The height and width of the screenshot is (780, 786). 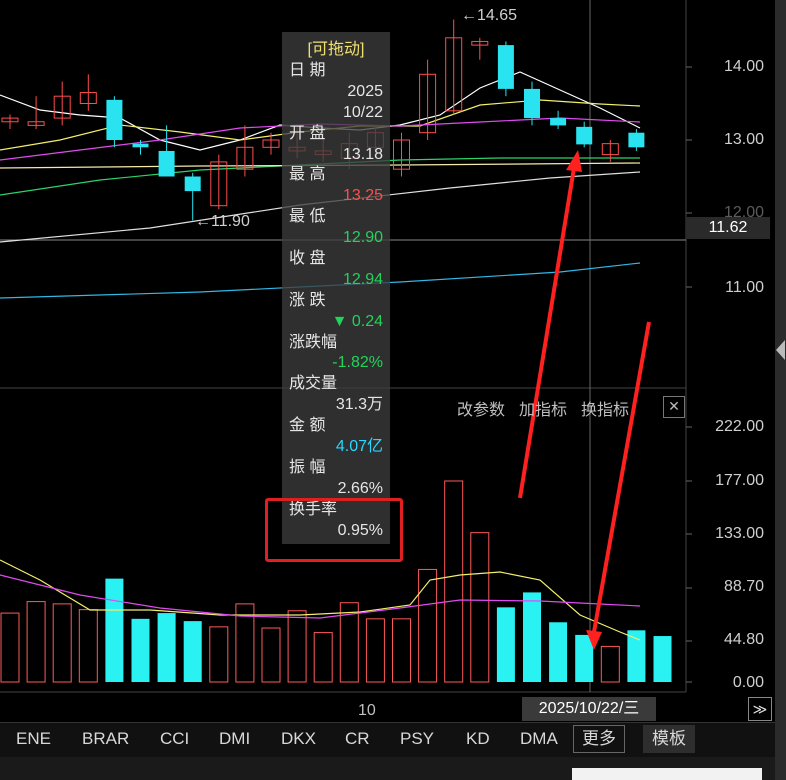 I want to click on annotation-arrowhead-up, so click(x=574, y=161).